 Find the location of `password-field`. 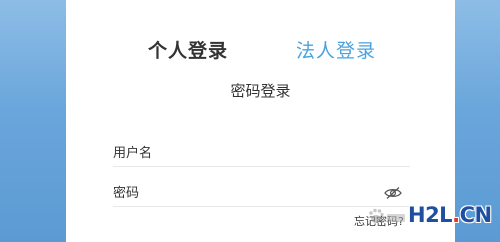

password-field is located at coordinates (261, 194).